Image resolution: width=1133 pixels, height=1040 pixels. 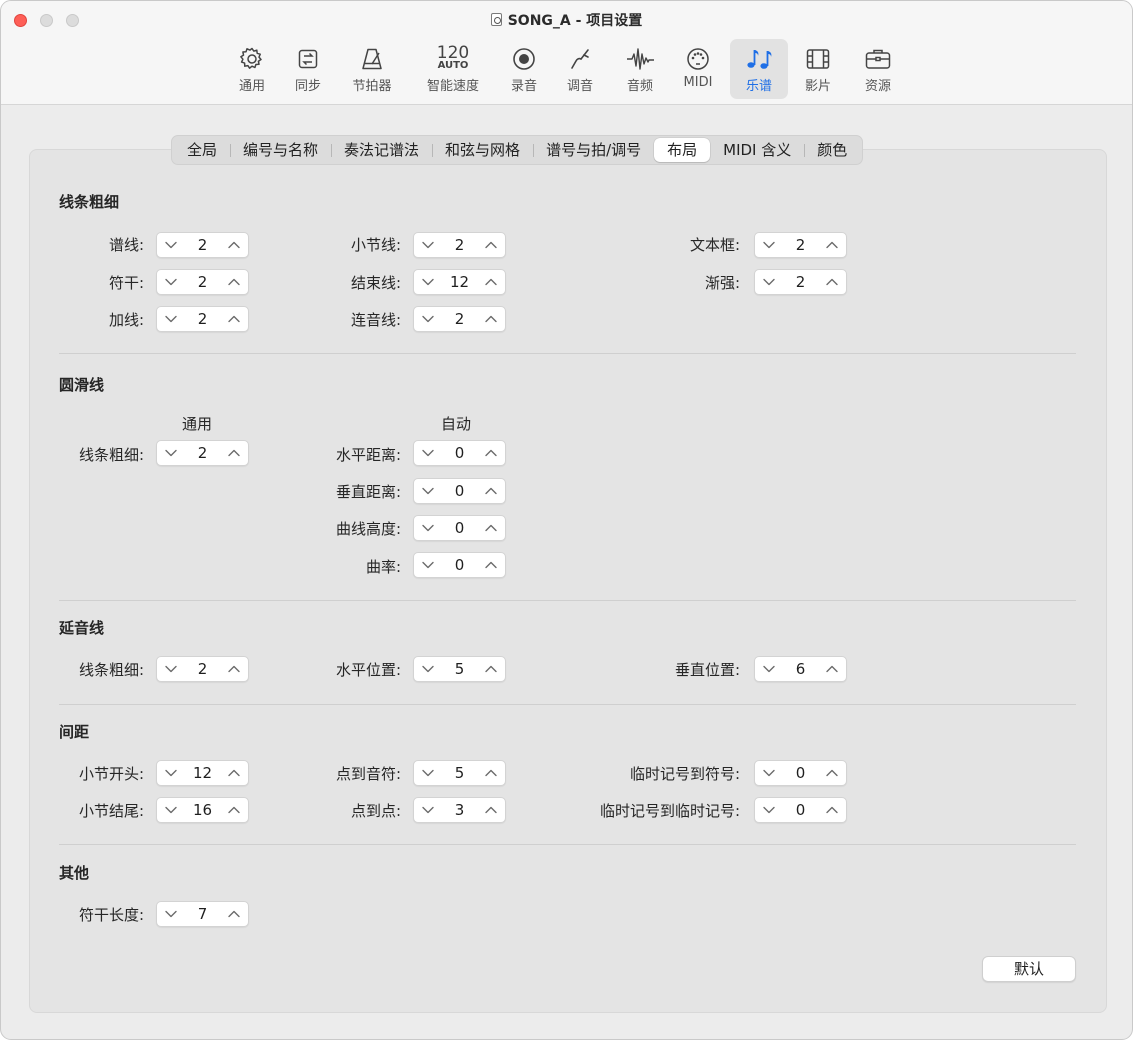 I want to click on text-frame-width-stepper: 2, so click(x=800, y=245).